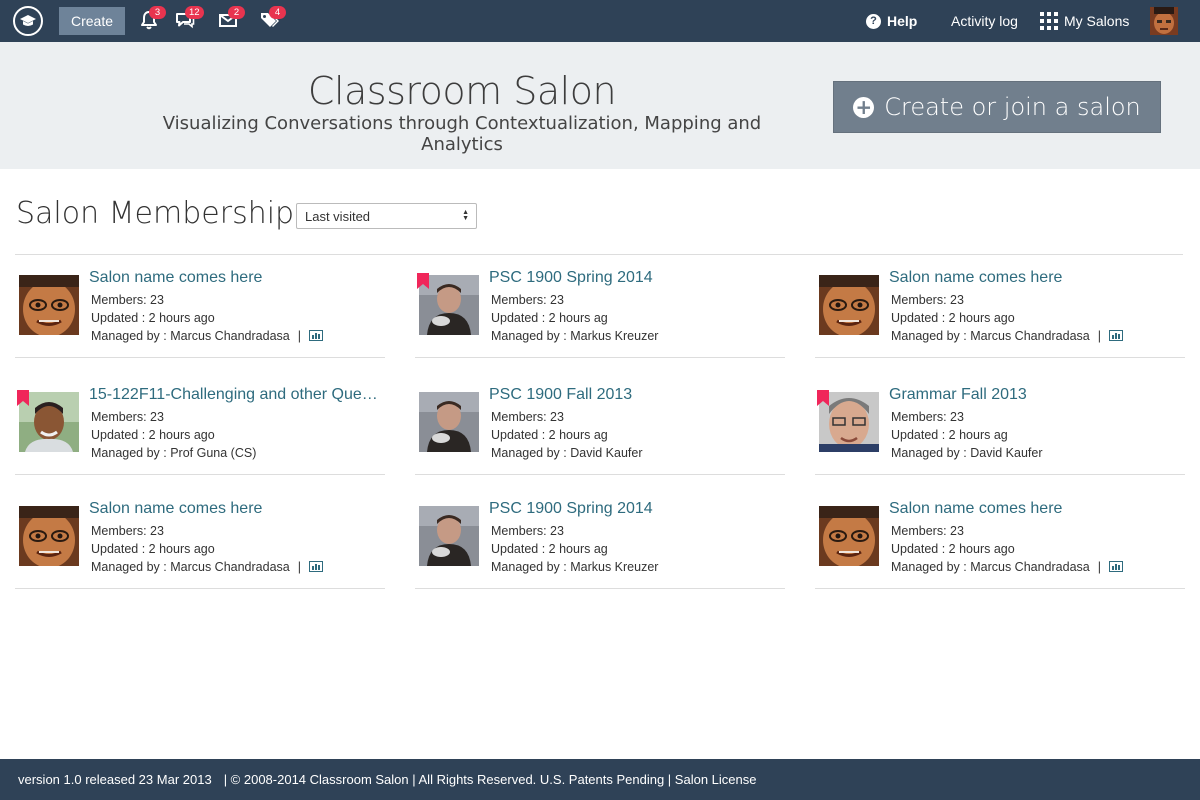  What do you see at coordinates (338, 216) in the screenshot?
I see `sort-select-value: Last visited` at bounding box center [338, 216].